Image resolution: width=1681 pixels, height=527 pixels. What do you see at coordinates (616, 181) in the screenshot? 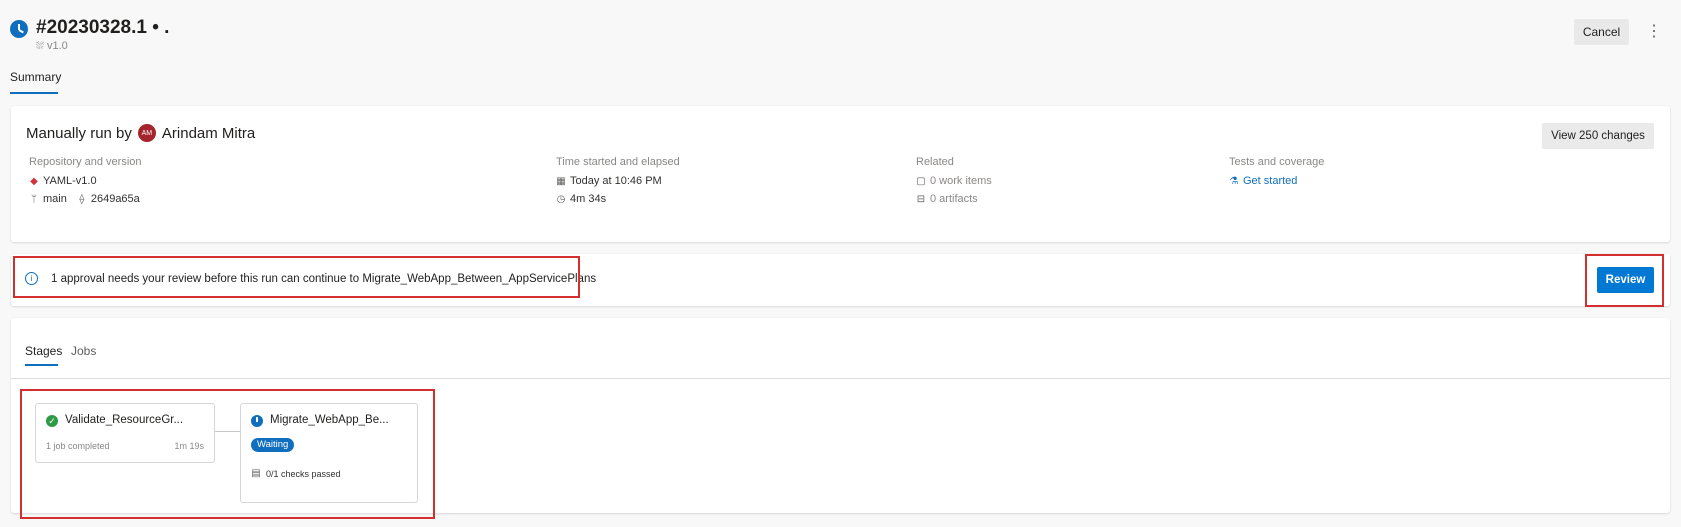
I see `started-time: Today at 10:46 PM` at bounding box center [616, 181].